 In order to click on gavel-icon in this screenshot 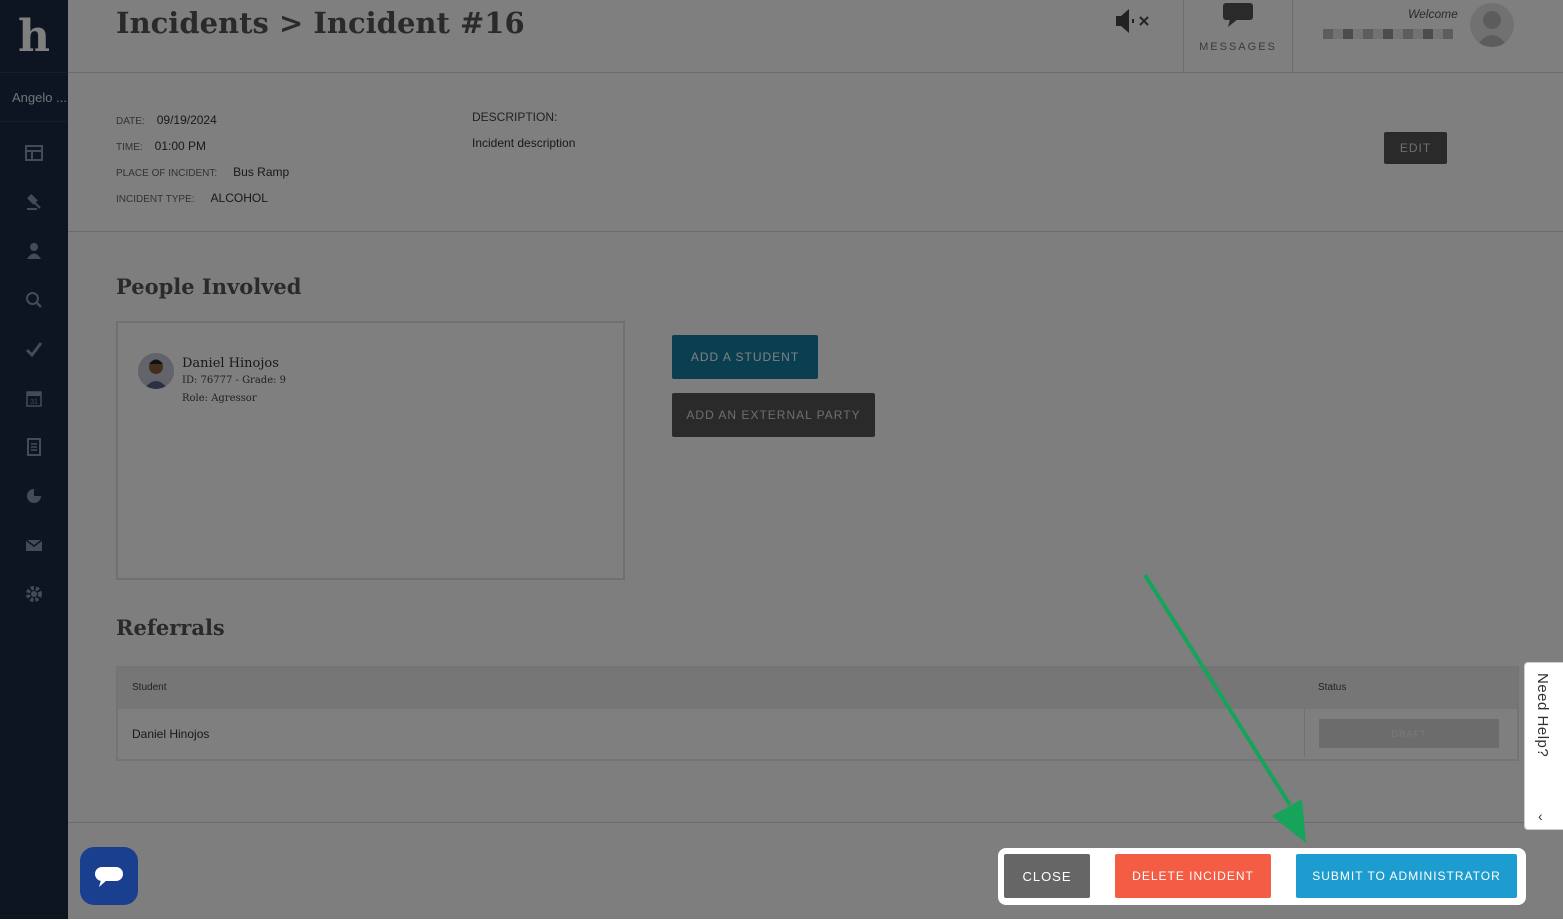, I will do `click(34, 201)`.